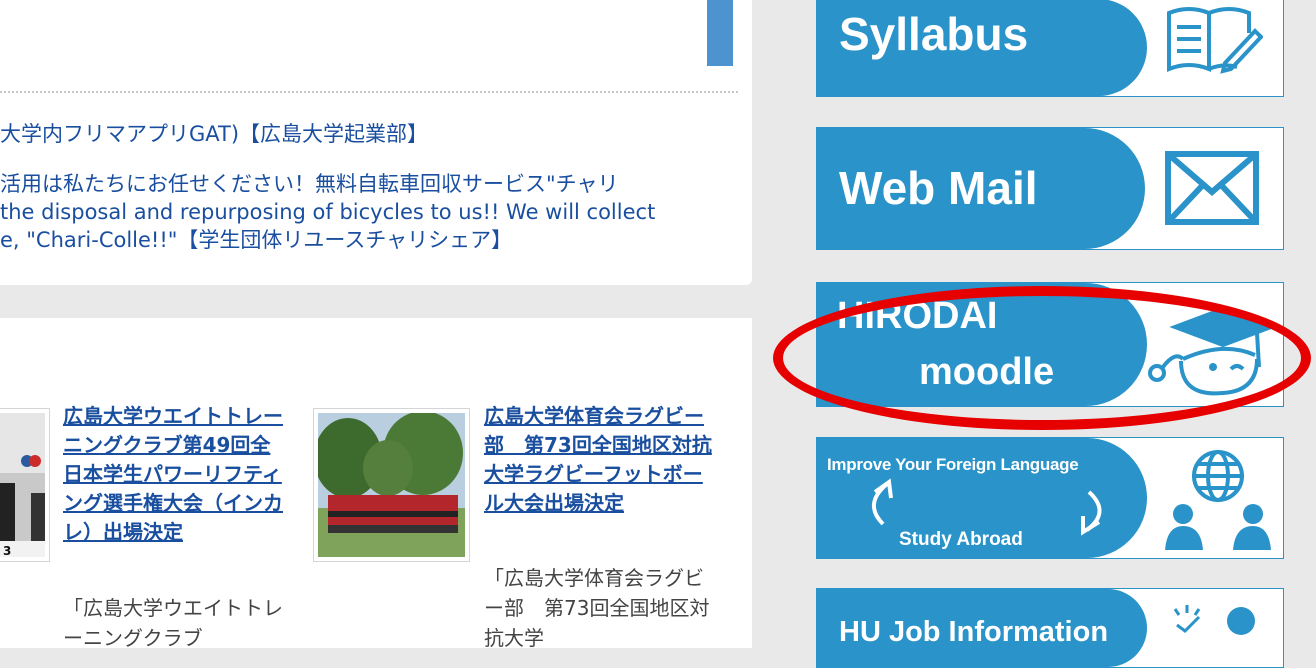  Describe the element at coordinates (953, 464) in the screenshot. I see `foreign-language-label: Improve Your Foreign Language` at that location.